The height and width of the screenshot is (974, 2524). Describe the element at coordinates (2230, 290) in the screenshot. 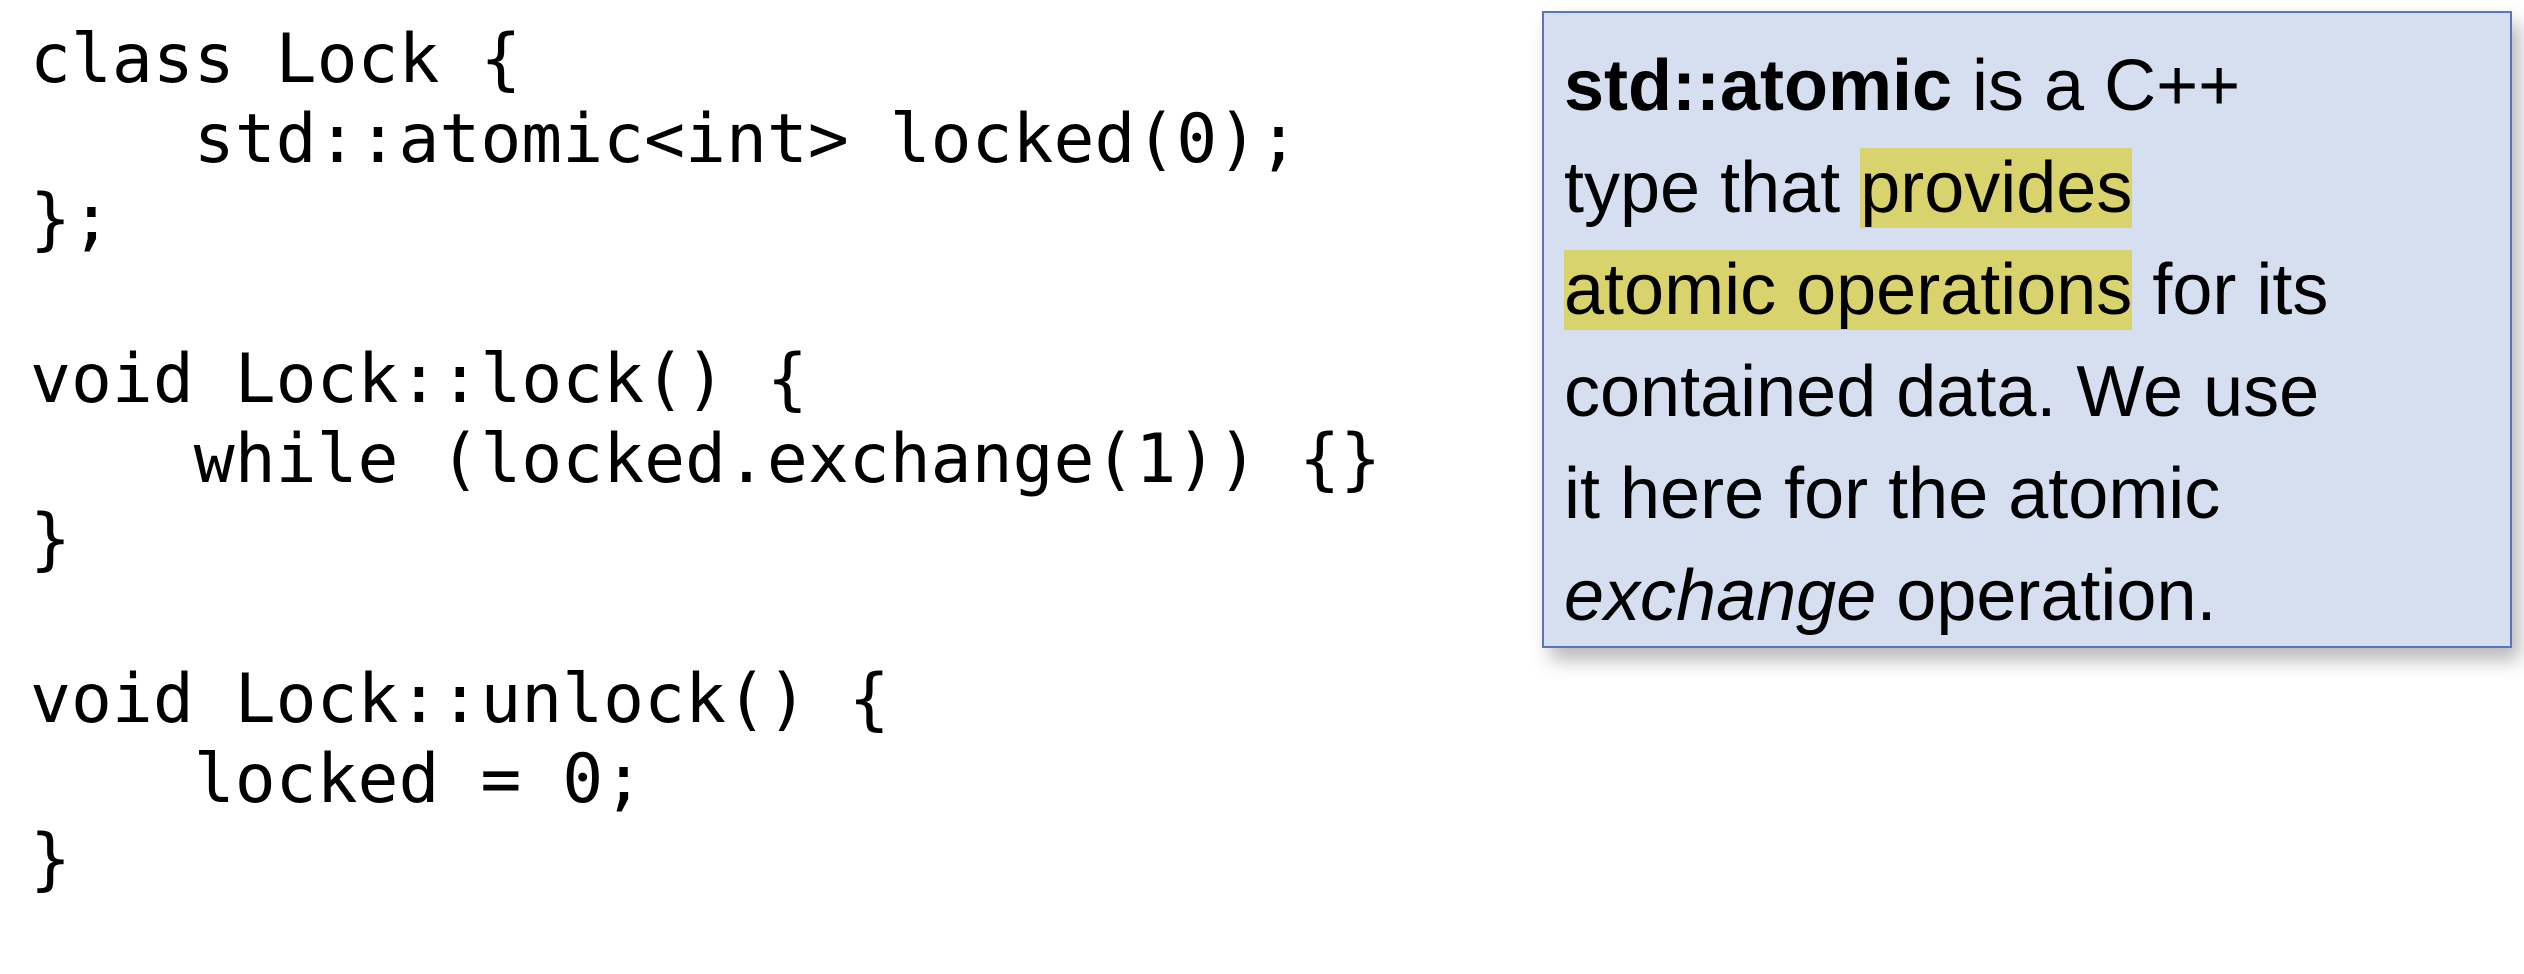

I see `callout-text: for its` at that location.